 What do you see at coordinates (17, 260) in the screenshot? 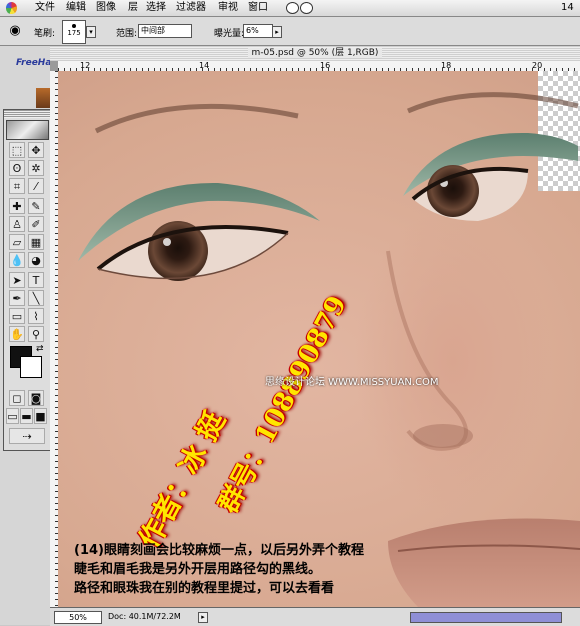
I see `blur-tool-icon: 💧` at bounding box center [17, 260].